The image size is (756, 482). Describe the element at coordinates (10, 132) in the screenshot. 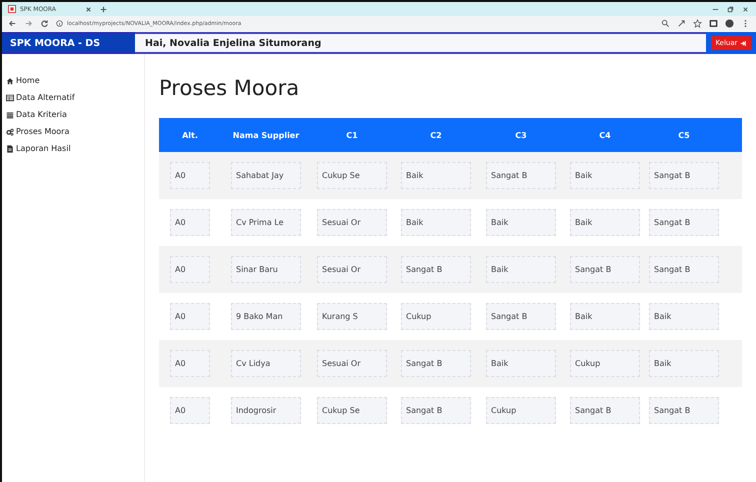

I see `gears-icon` at that location.